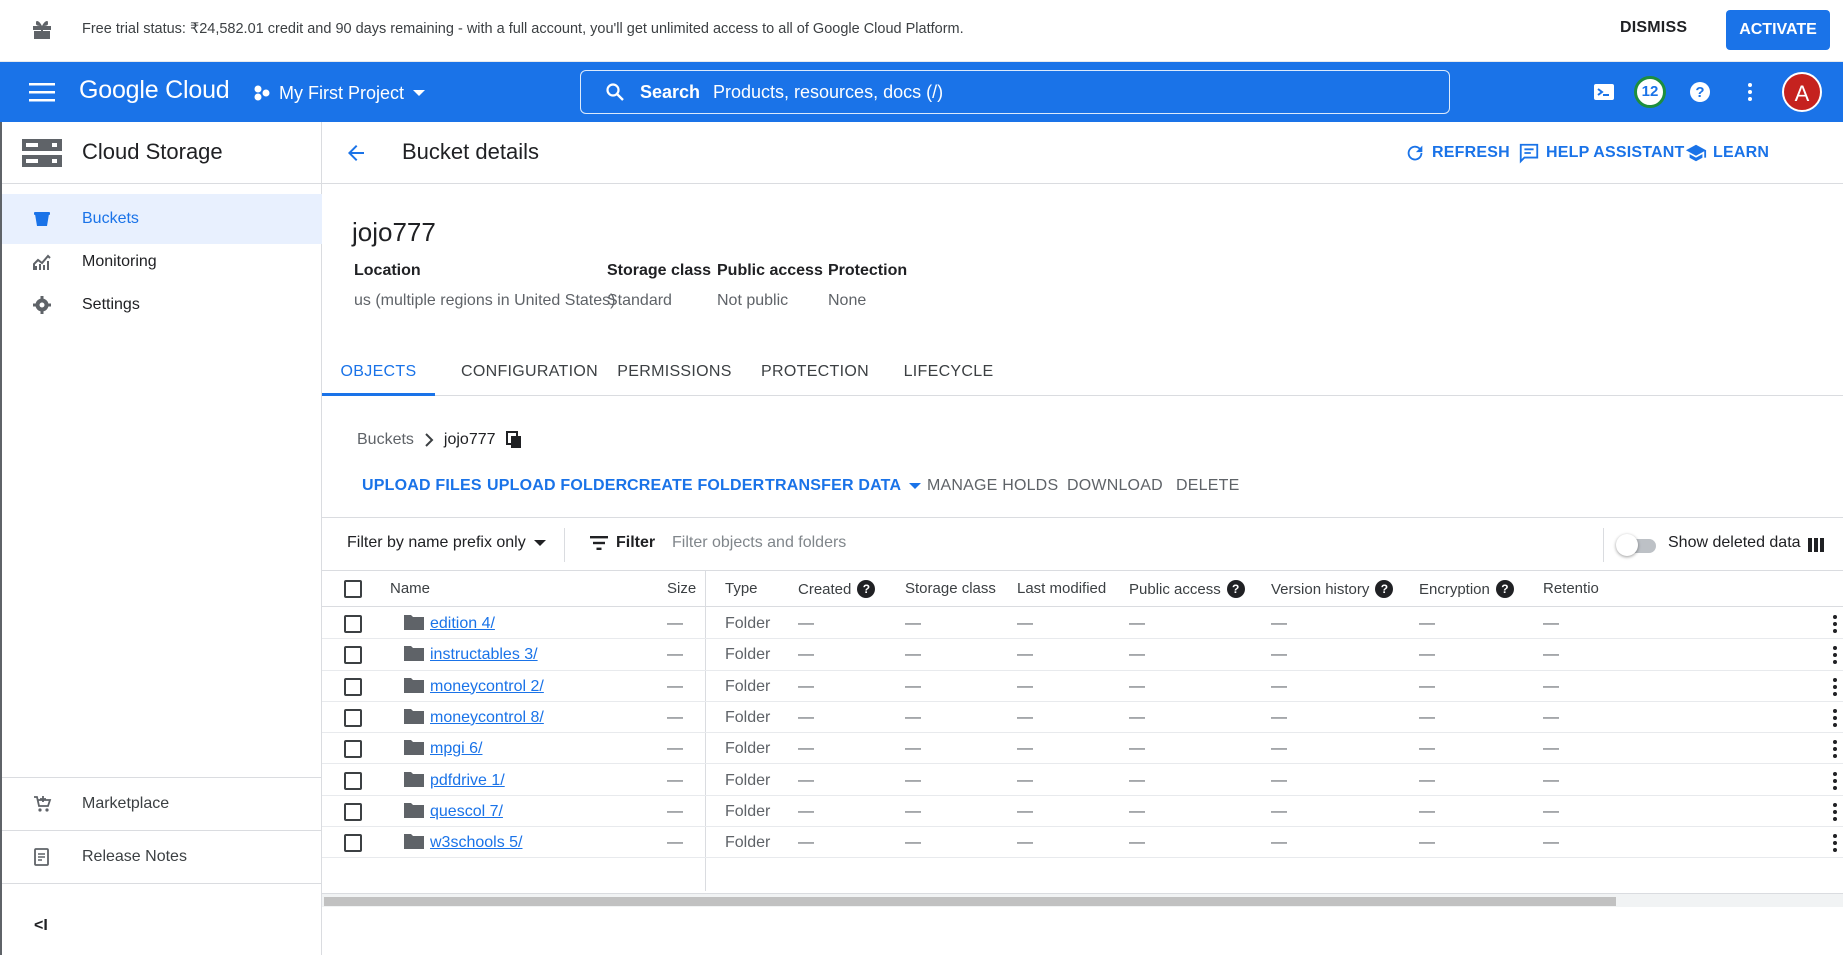 The width and height of the screenshot is (1843, 955). Describe the element at coordinates (42, 305) in the screenshot. I see `gear-icon` at that location.